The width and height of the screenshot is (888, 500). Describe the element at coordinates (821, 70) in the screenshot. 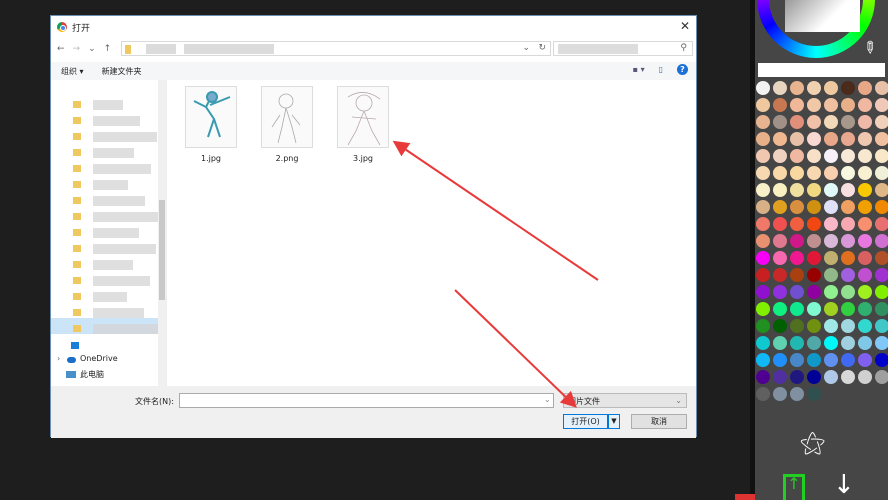

I see `color-hex-field` at that location.